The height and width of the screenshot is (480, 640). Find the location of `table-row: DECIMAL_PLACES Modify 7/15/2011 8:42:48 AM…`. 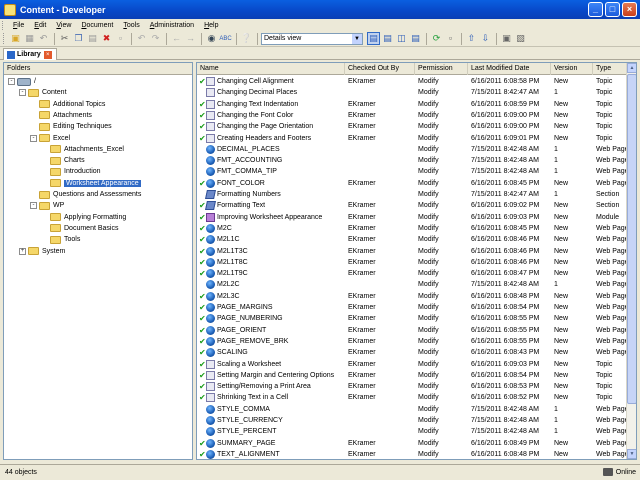

table-row: DECIMAL_PLACES Modify 7/15/2011 8:42:48 AM… is located at coordinates (412, 149).